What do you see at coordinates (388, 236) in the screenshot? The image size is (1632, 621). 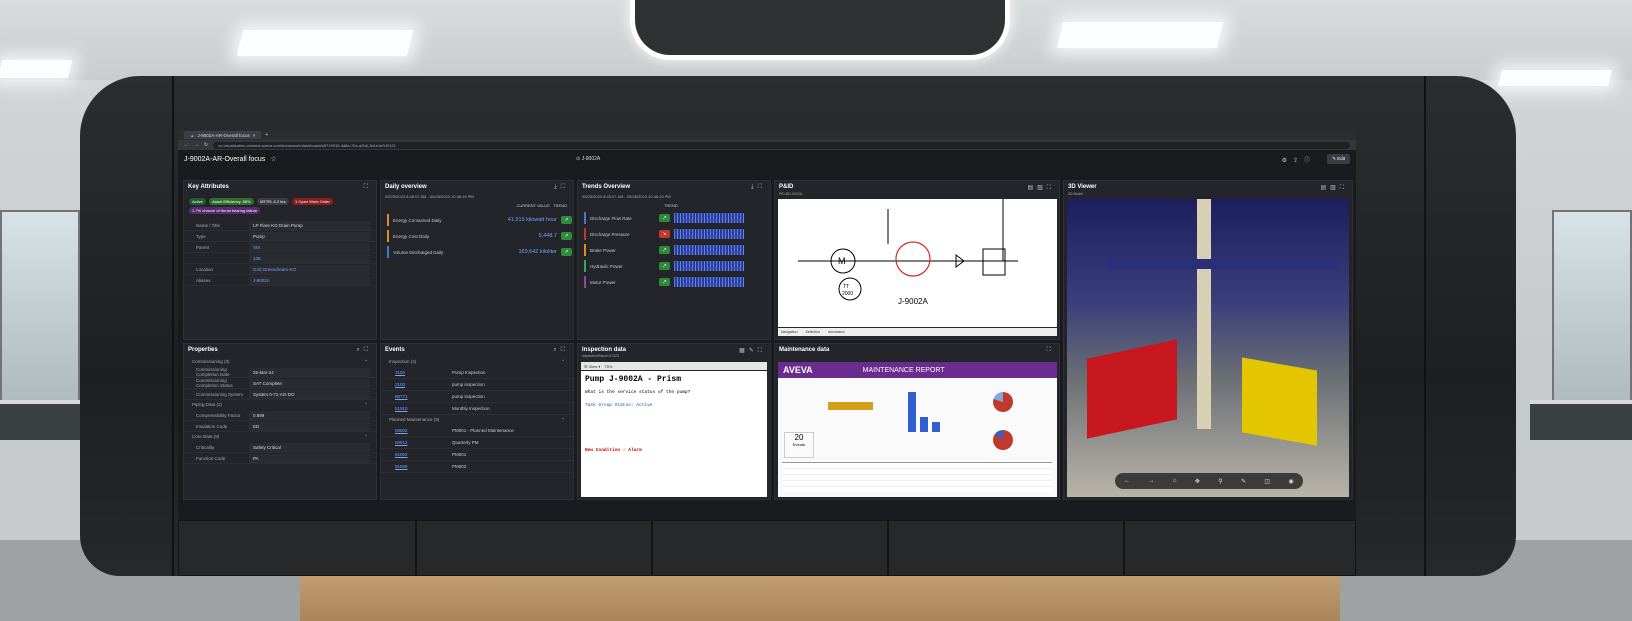 I see `kpi-color-bar` at bounding box center [388, 236].